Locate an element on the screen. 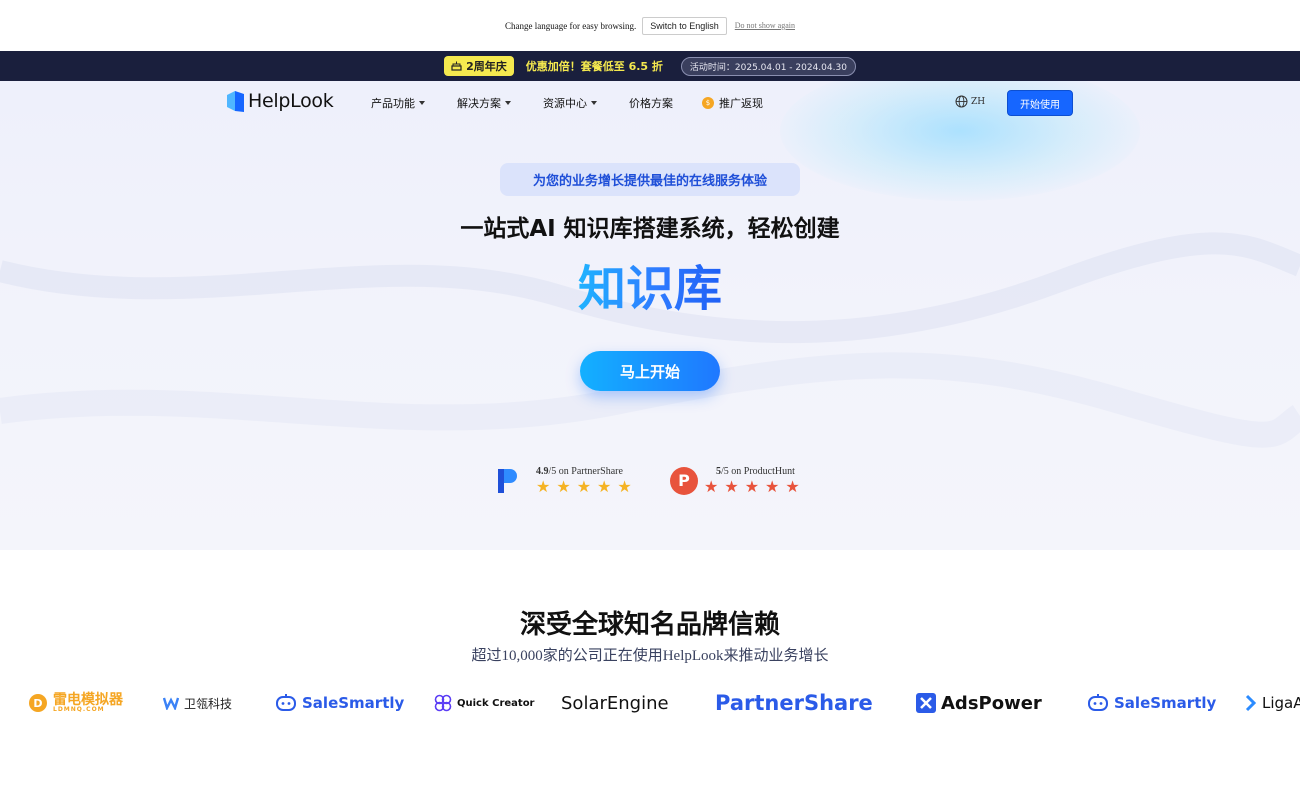 This screenshot has width=1300, height=788. trust-title: 深受全球知名品牌信赖 is located at coordinates (649, 625).